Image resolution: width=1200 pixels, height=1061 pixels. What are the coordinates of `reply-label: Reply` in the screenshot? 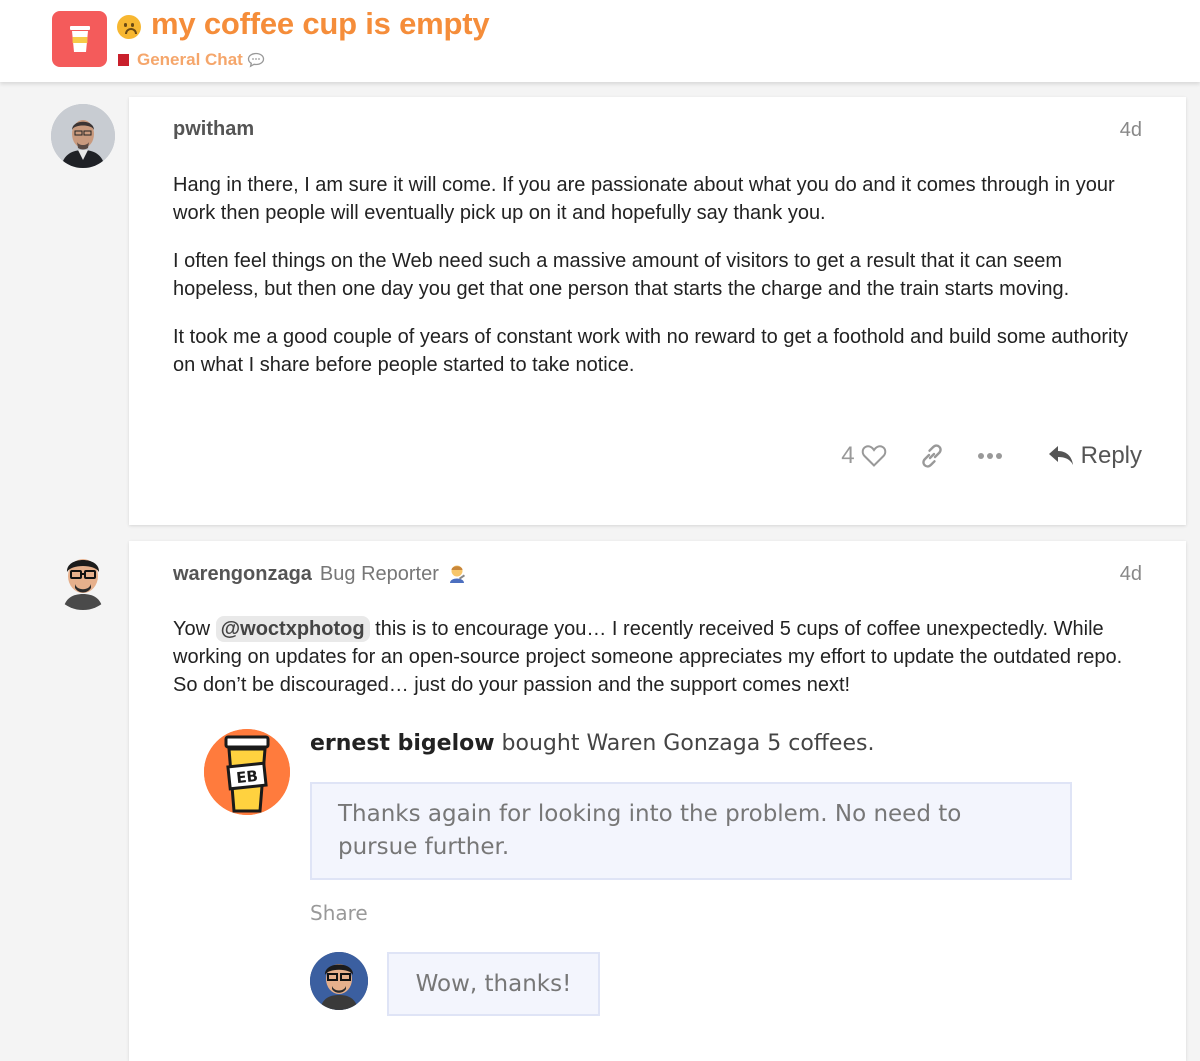 It's located at (1111, 455).